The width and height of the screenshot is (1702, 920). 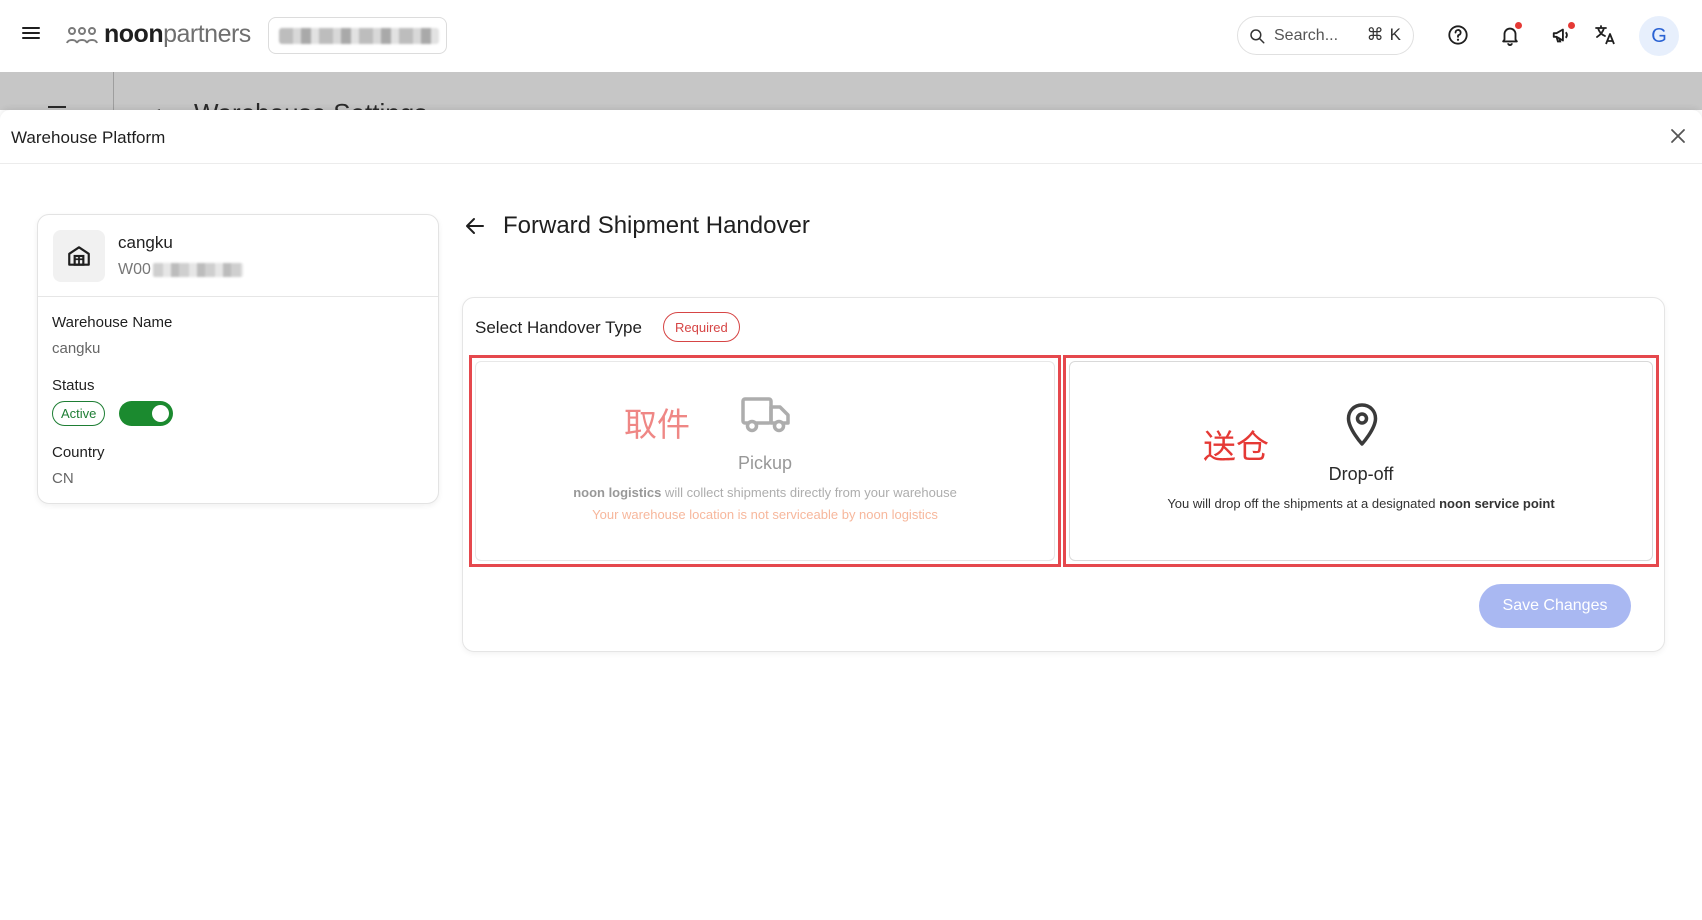 I want to click on location-pin-icon, so click(x=1362, y=424).